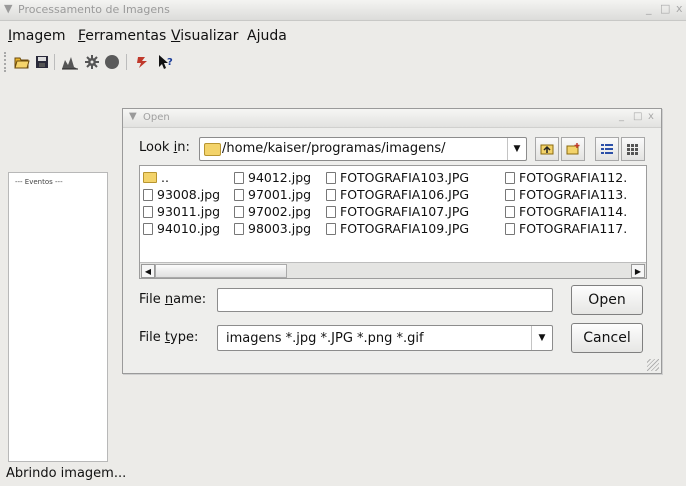  I want to click on dialog-minimize-button: _, so click(621, 116).